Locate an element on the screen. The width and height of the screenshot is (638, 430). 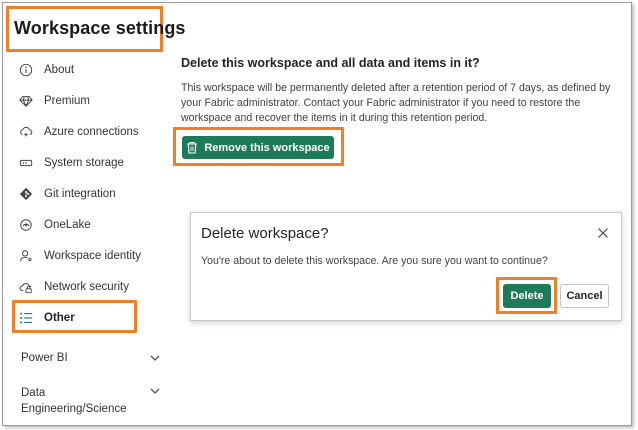
dialog-title: Delete workspace? is located at coordinates (265, 233).